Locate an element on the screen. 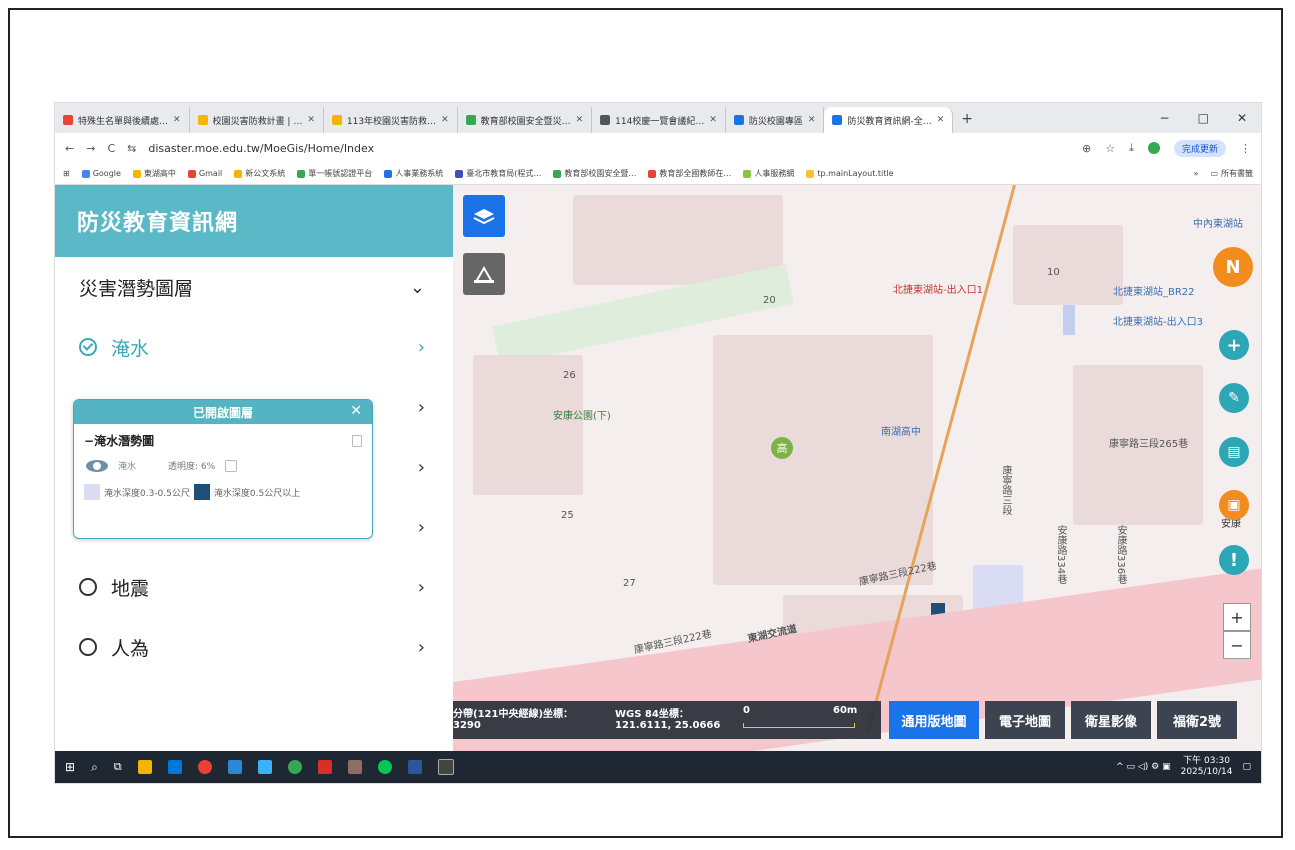  draw-button: ✎ is located at coordinates (1234, 398).